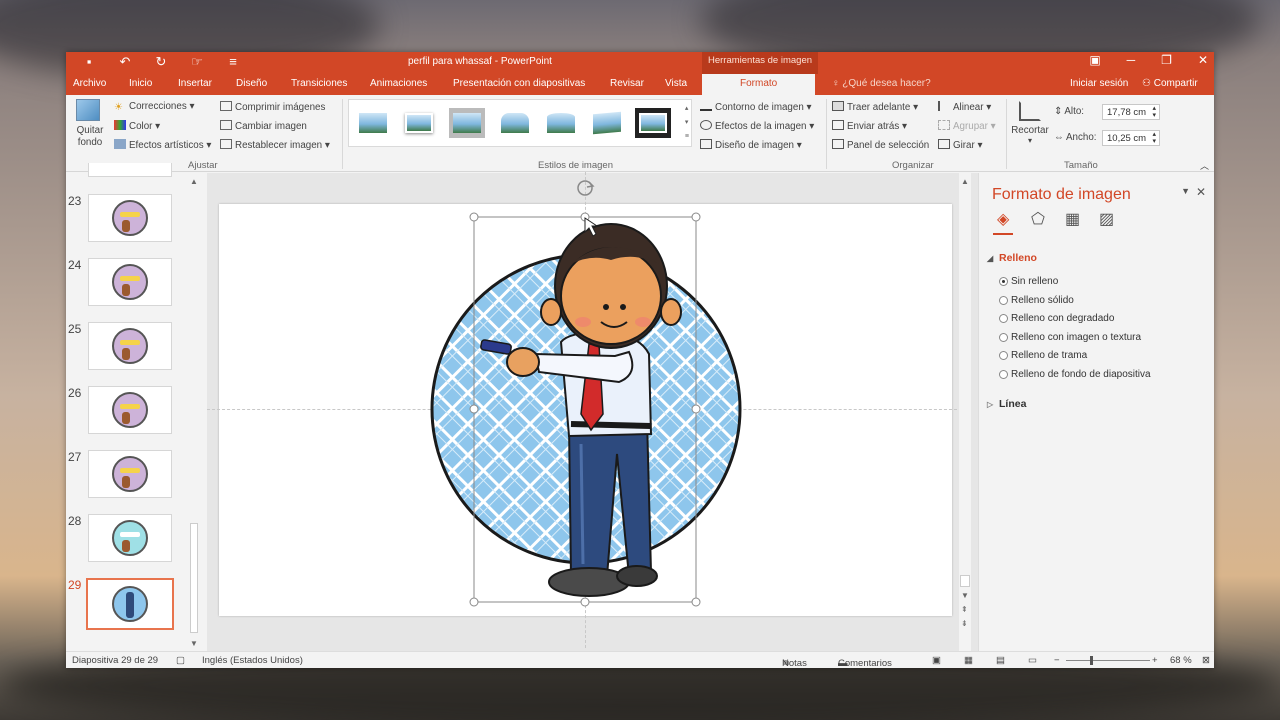 Image resolution: width=1280 pixels, height=720 pixels. I want to click on customize-icon: ≡, so click(233, 62).